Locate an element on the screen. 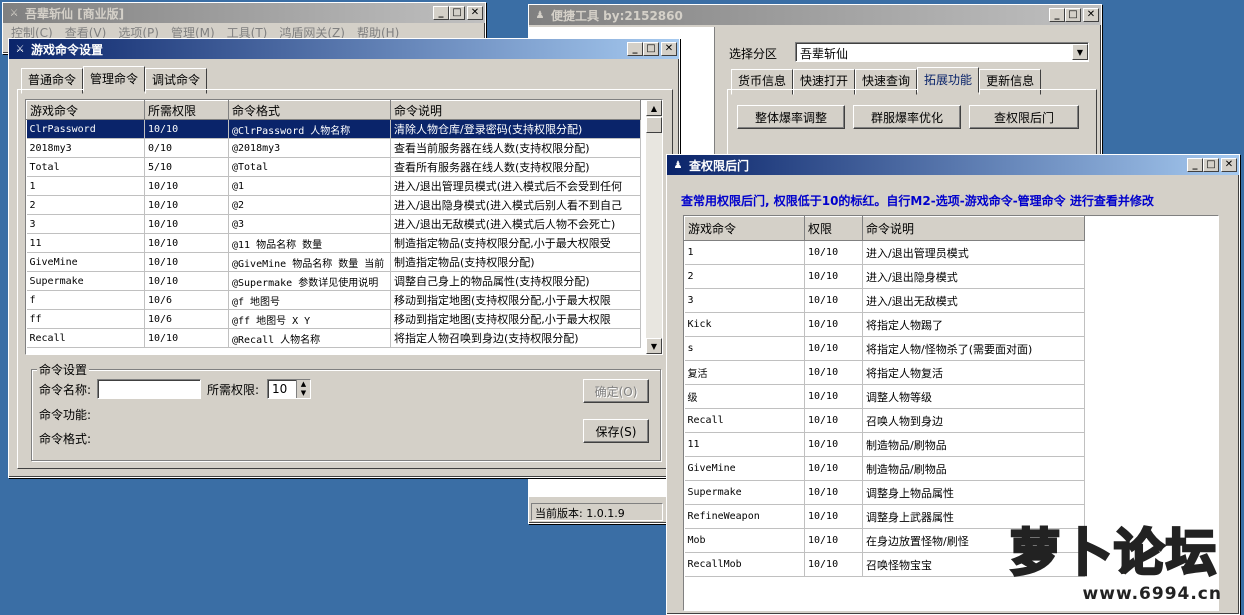  table-row: 1 10/10 @1 进入/退出管理员模式(进入模式后不会受到任何 is located at coordinates (333, 186).